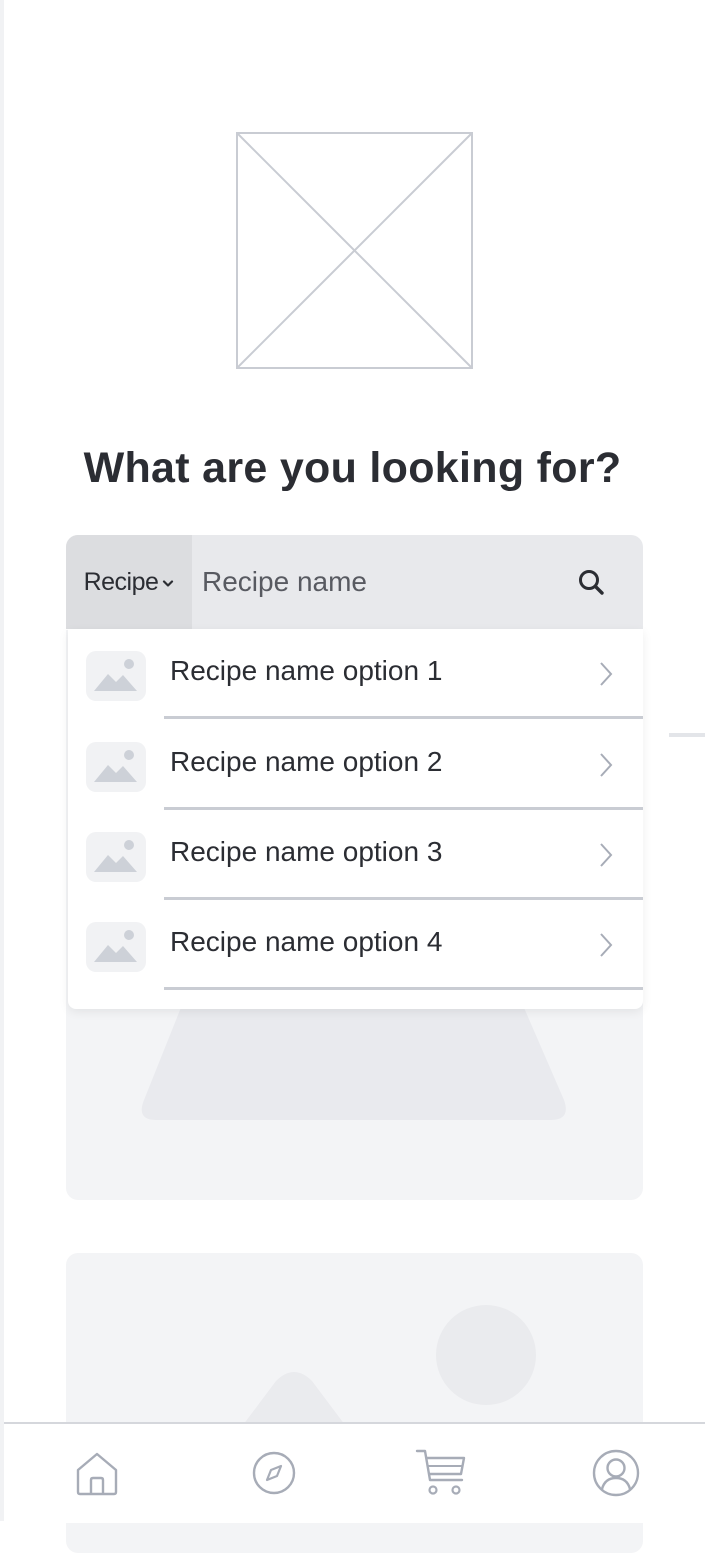  I want to click on tab-explore, so click(274, 1473).